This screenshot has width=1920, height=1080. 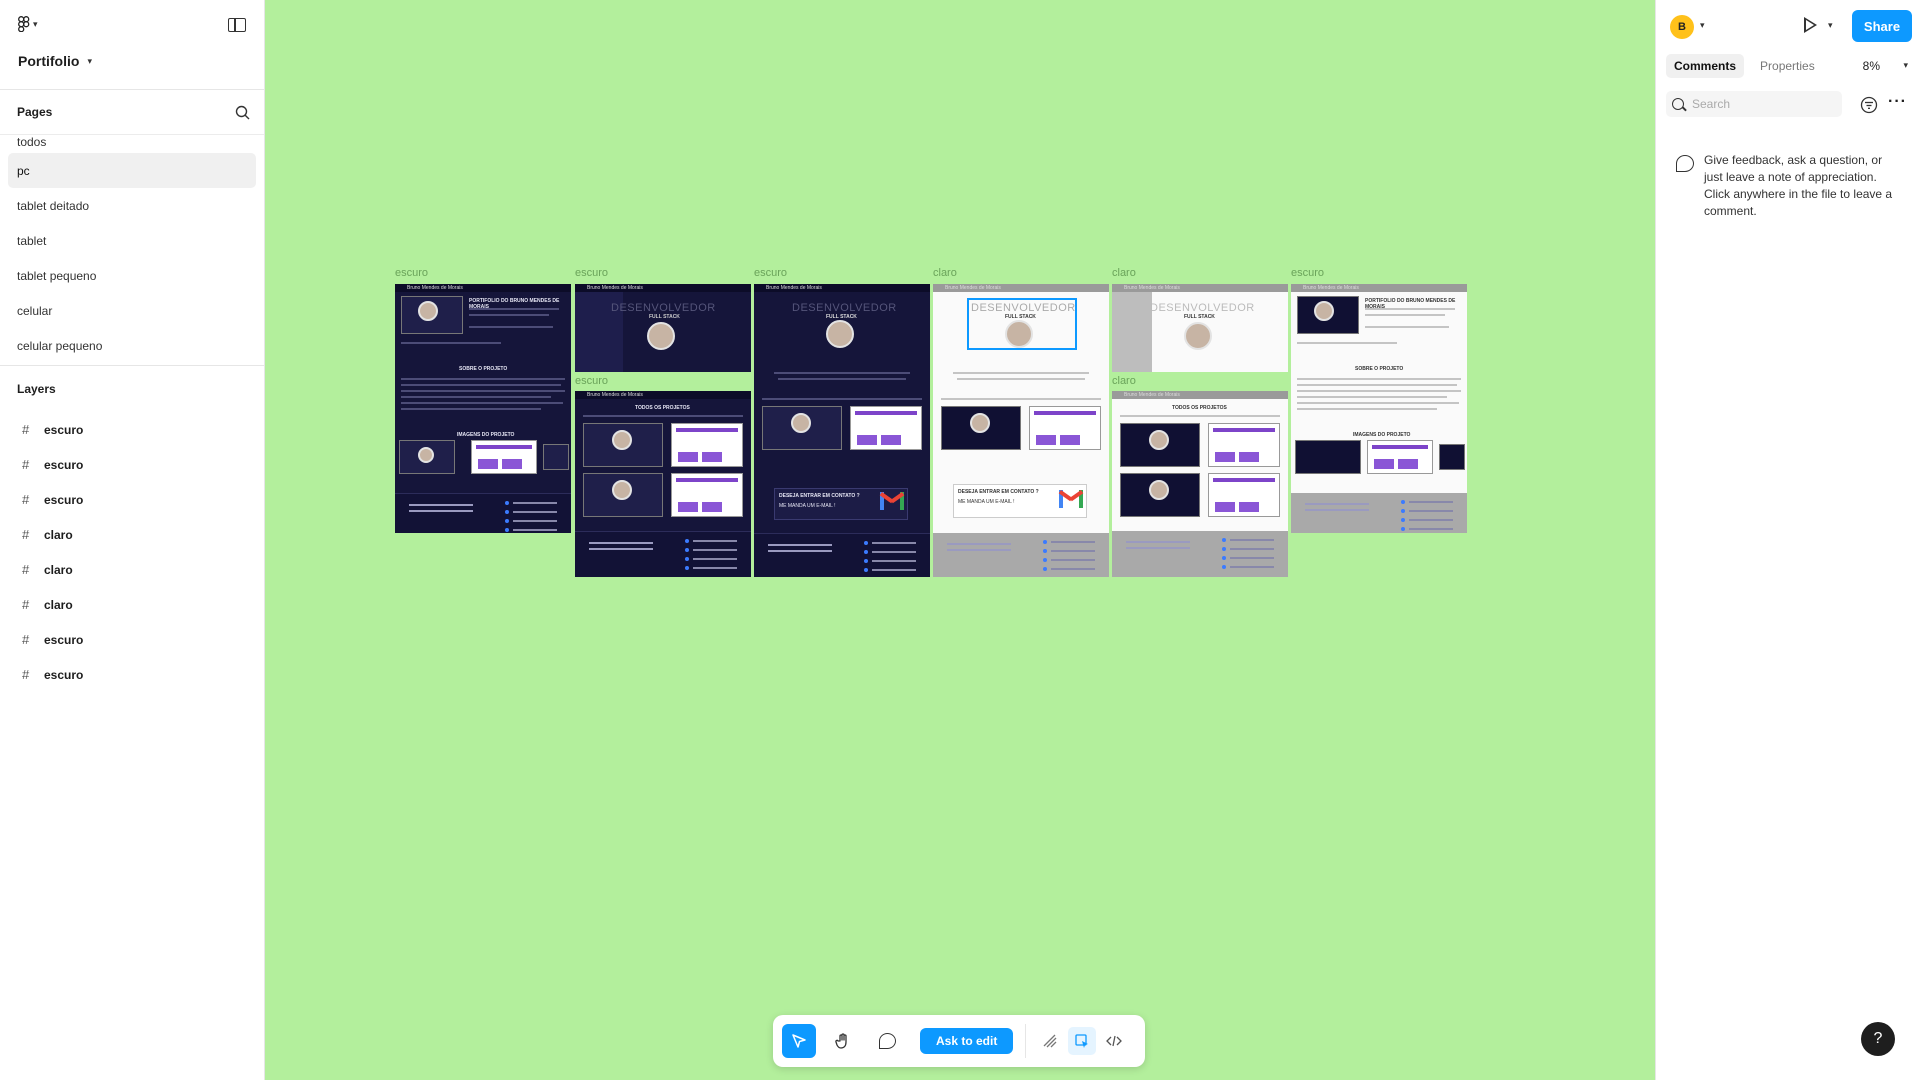 I want to click on tab-properties: Properties, so click(x=1787, y=66).